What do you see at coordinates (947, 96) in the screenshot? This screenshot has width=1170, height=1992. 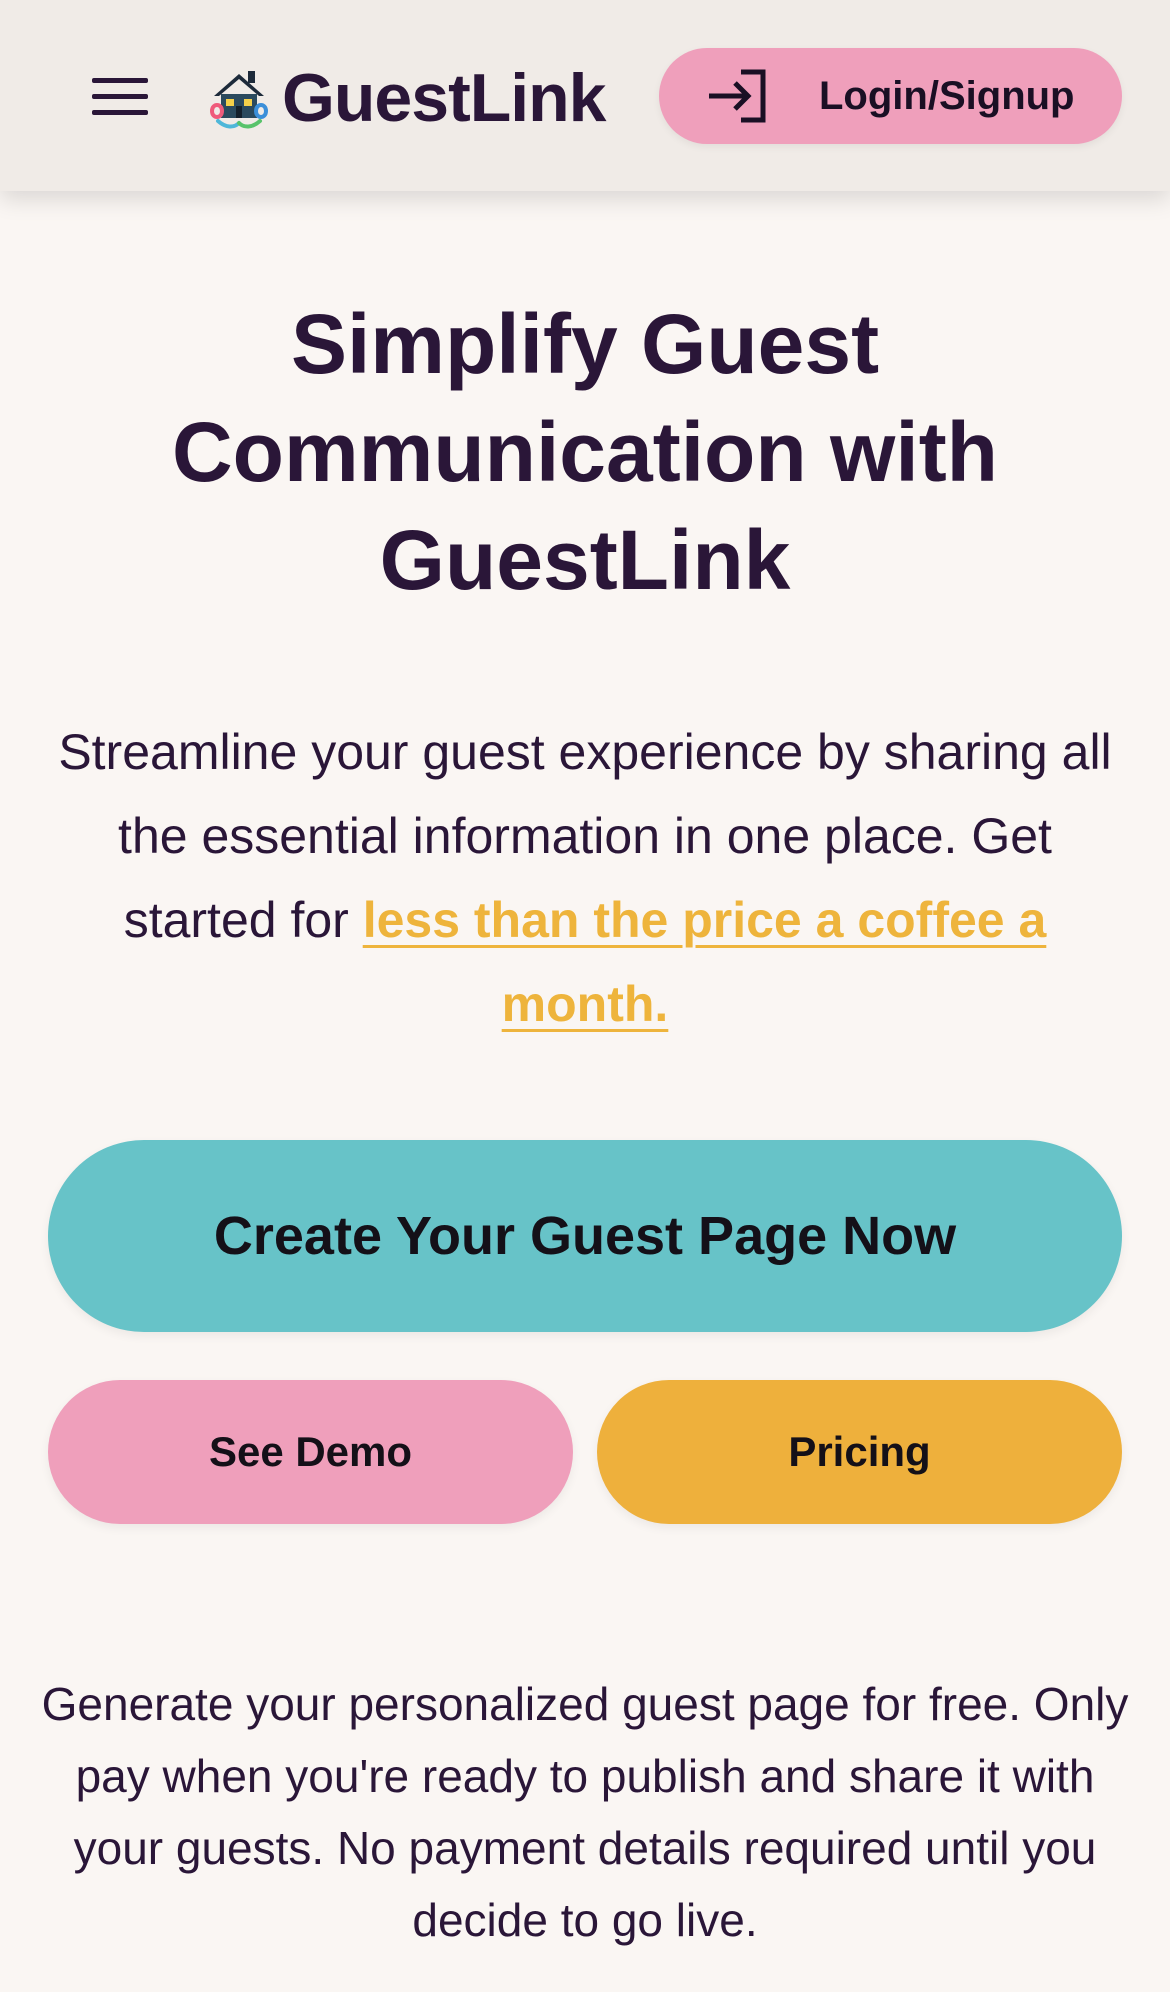 I see `login-signup-label: Login/Signup` at bounding box center [947, 96].